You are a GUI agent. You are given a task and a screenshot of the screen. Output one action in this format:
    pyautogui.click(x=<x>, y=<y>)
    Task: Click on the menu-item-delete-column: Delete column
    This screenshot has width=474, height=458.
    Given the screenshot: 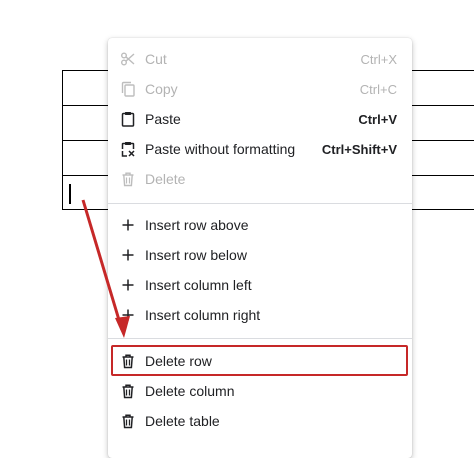 What is the action you would take?
    pyautogui.click(x=260, y=391)
    